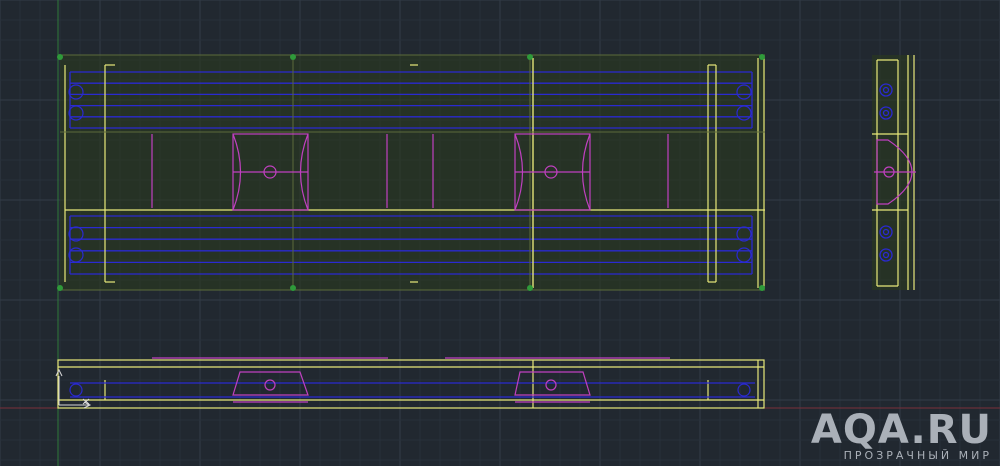  I want to click on side-view, so click(894, 172).